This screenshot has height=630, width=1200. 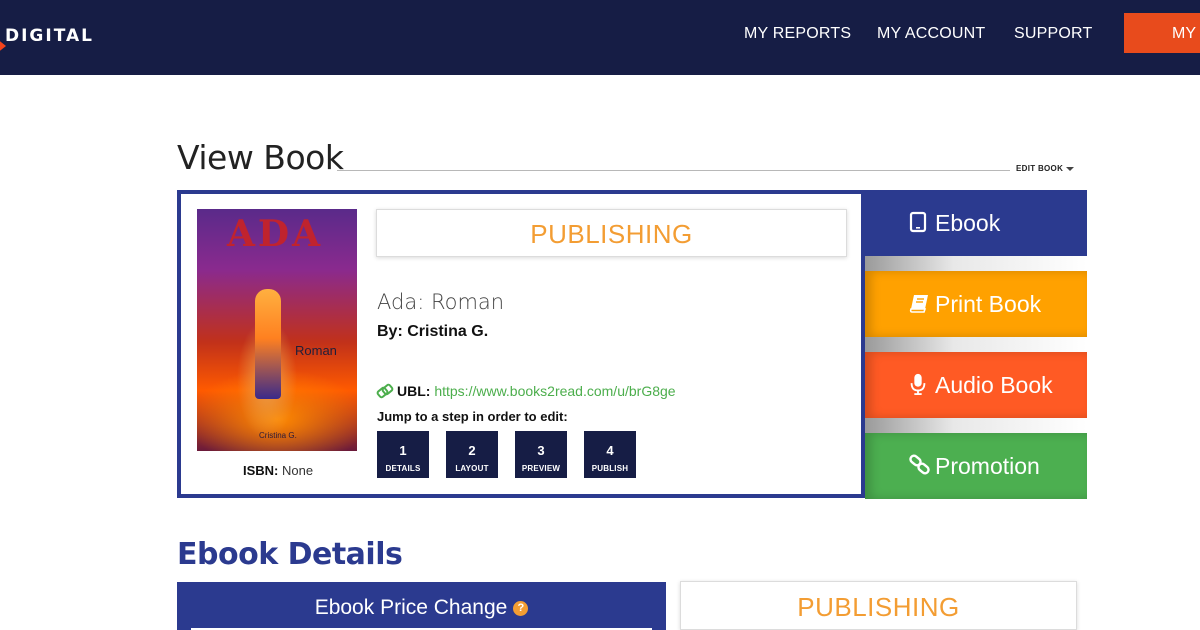 What do you see at coordinates (411, 607) in the screenshot?
I see `price-change-label: Ebook Price Change` at bounding box center [411, 607].